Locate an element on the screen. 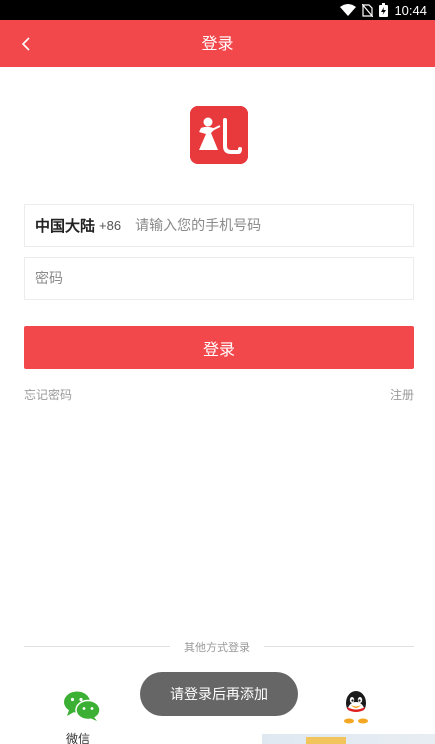 Image resolution: width=435 pixels, height=744 pixels. app-logo-icon is located at coordinates (219, 135).